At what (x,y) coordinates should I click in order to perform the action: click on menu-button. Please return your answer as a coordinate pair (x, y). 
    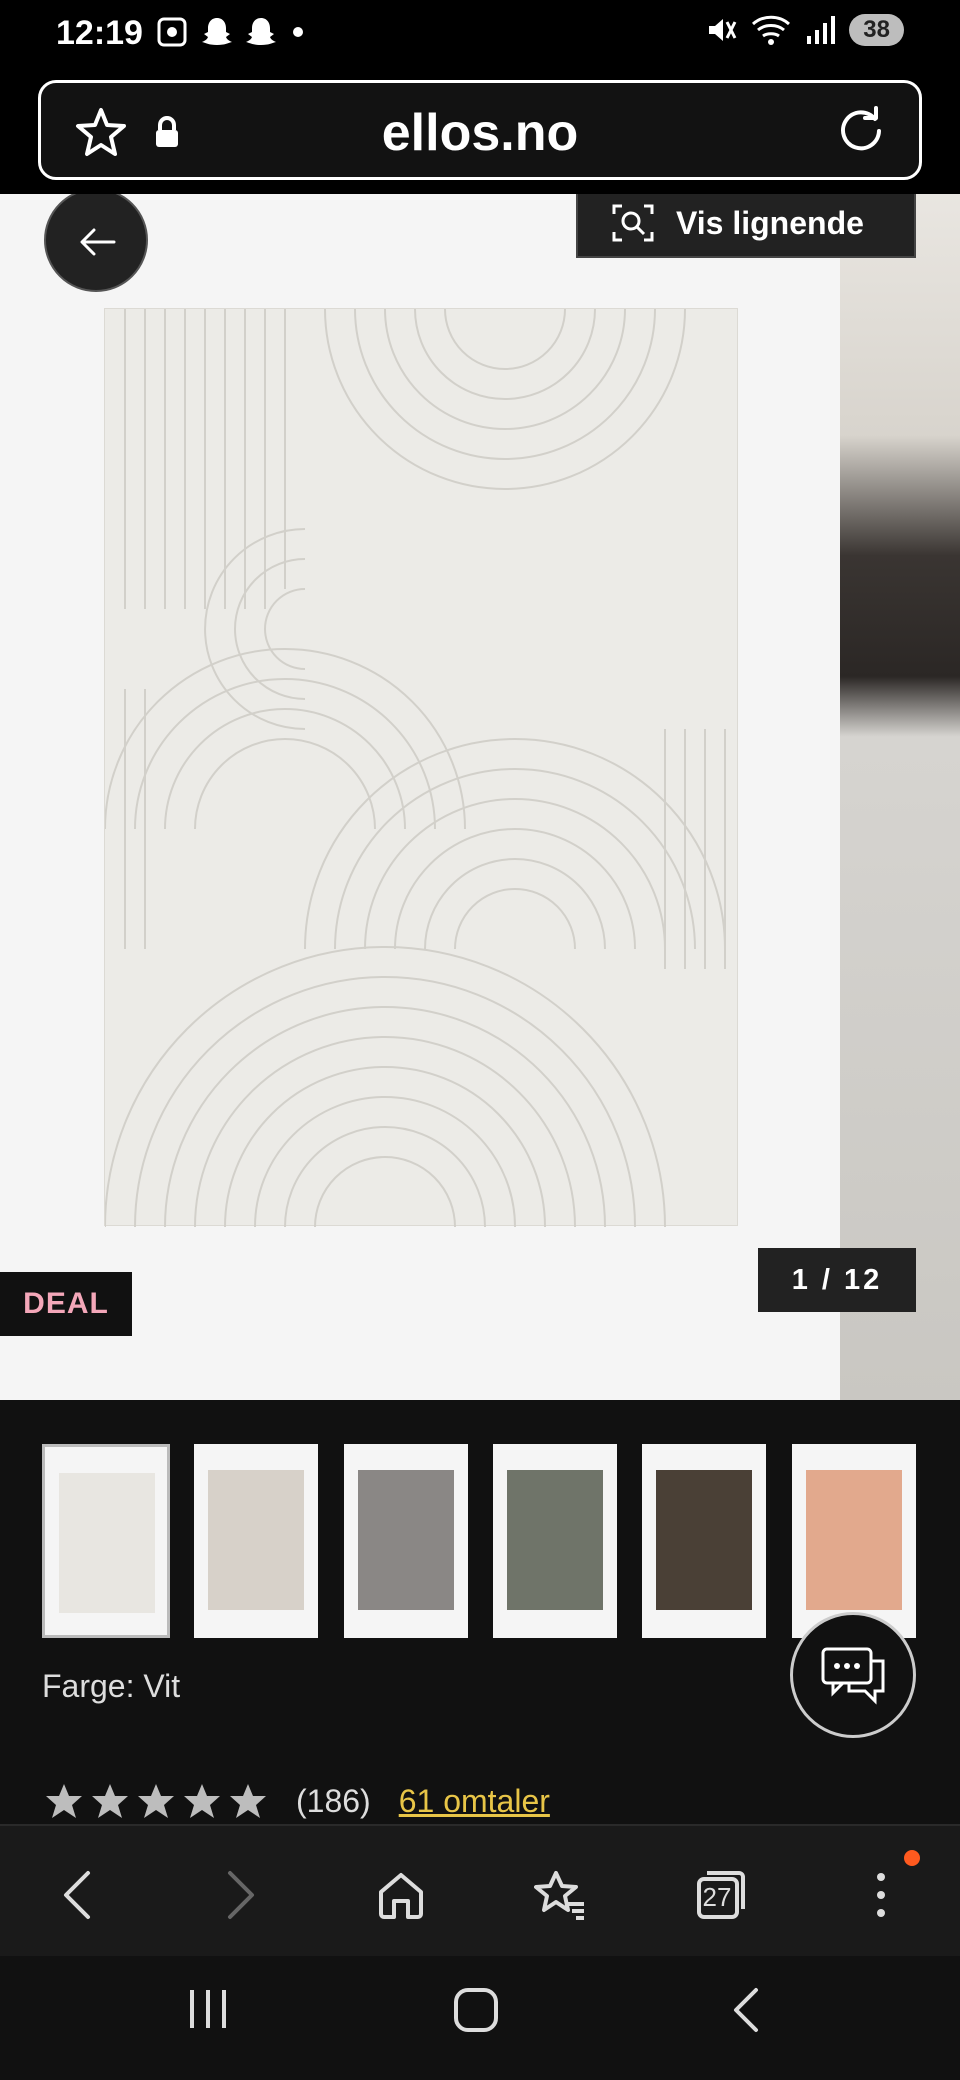
    Looking at the image, I should click on (881, 1895).